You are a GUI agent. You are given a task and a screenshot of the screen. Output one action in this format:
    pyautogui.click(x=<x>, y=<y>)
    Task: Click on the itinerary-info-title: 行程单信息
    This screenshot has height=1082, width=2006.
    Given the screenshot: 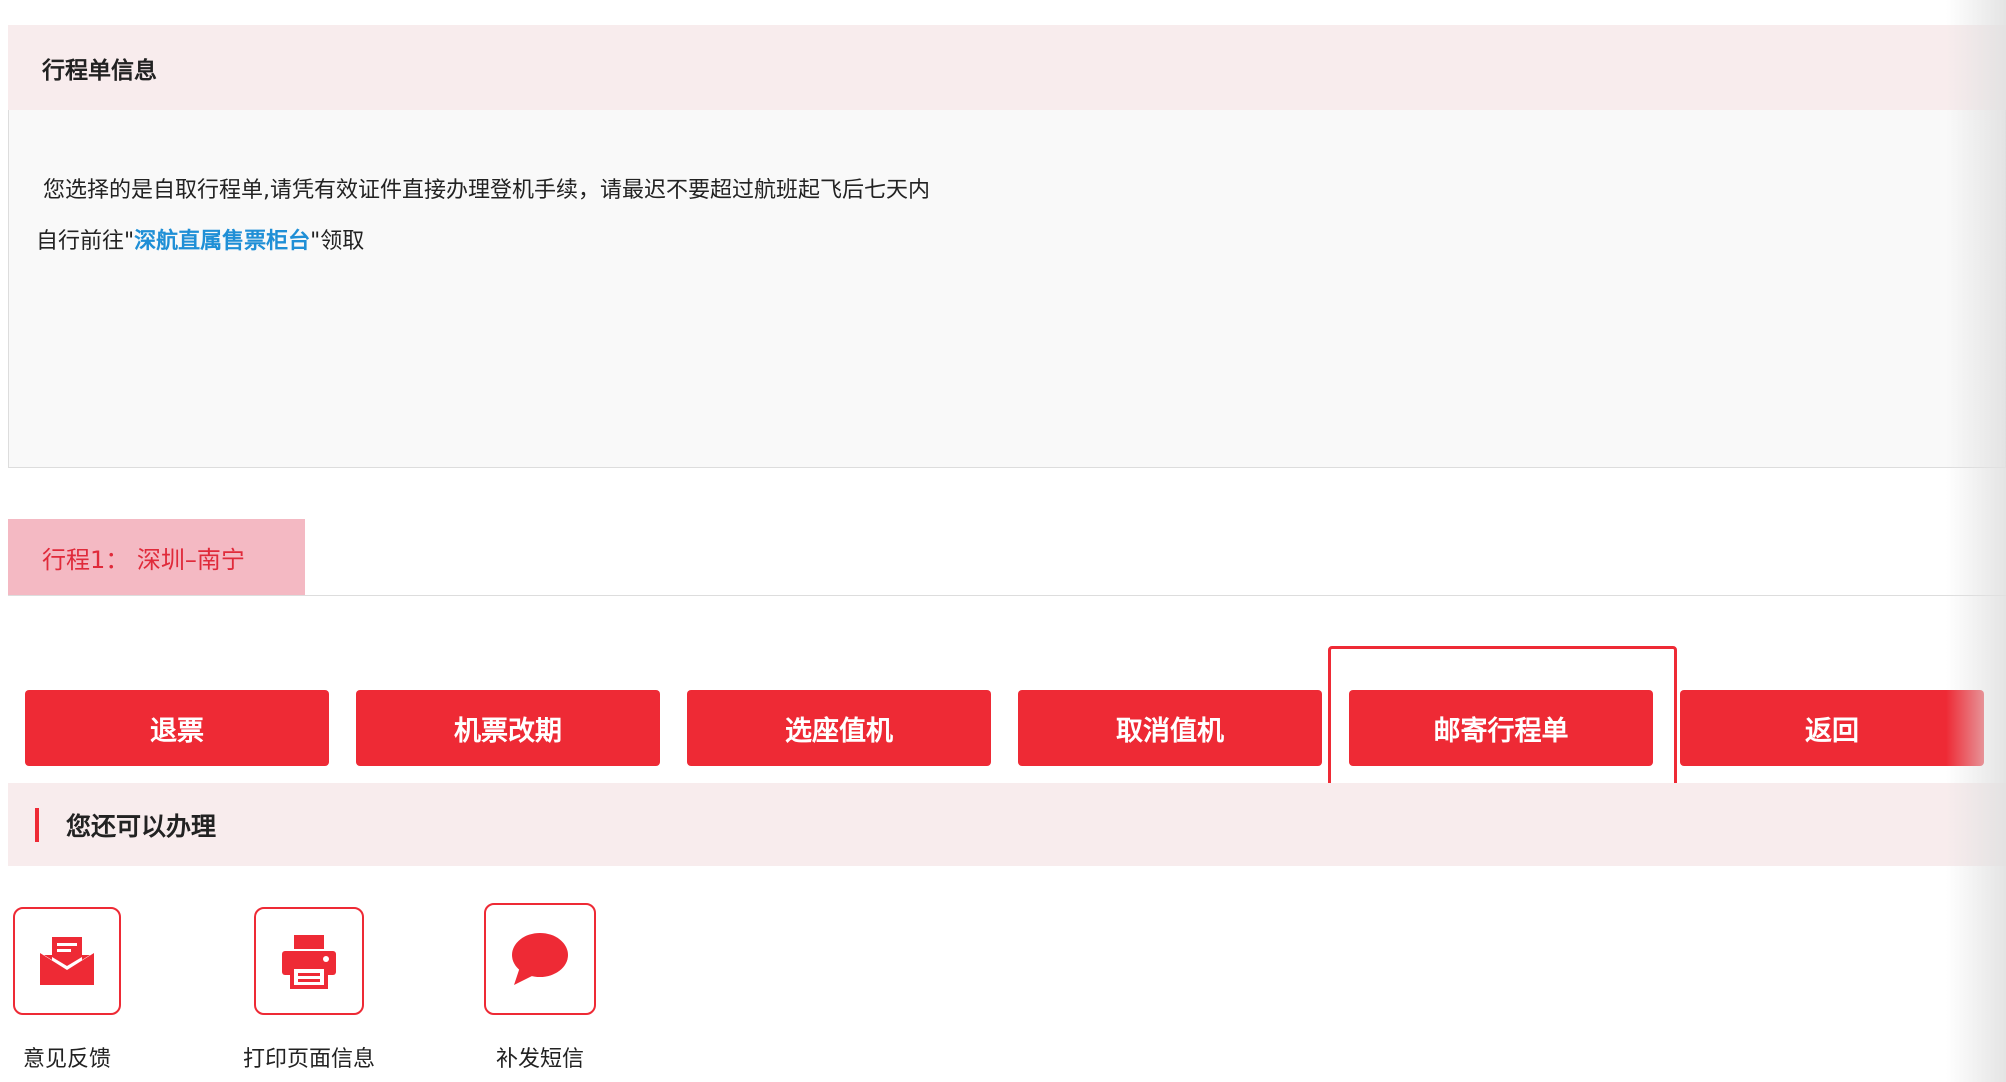 What is the action you would take?
    pyautogui.click(x=99, y=70)
    